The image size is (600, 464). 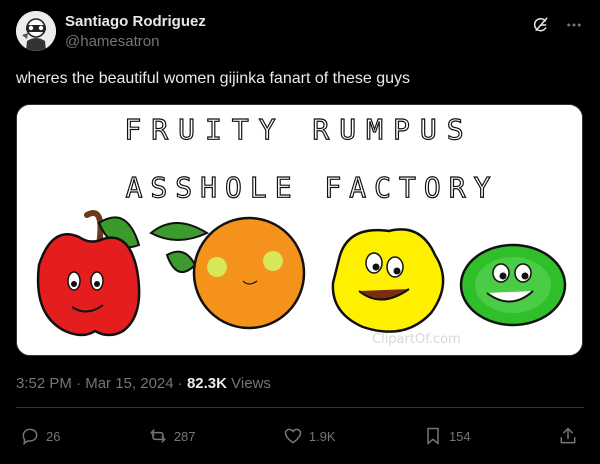 I want to click on like-count: 1.9K, so click(x=322, y=436).